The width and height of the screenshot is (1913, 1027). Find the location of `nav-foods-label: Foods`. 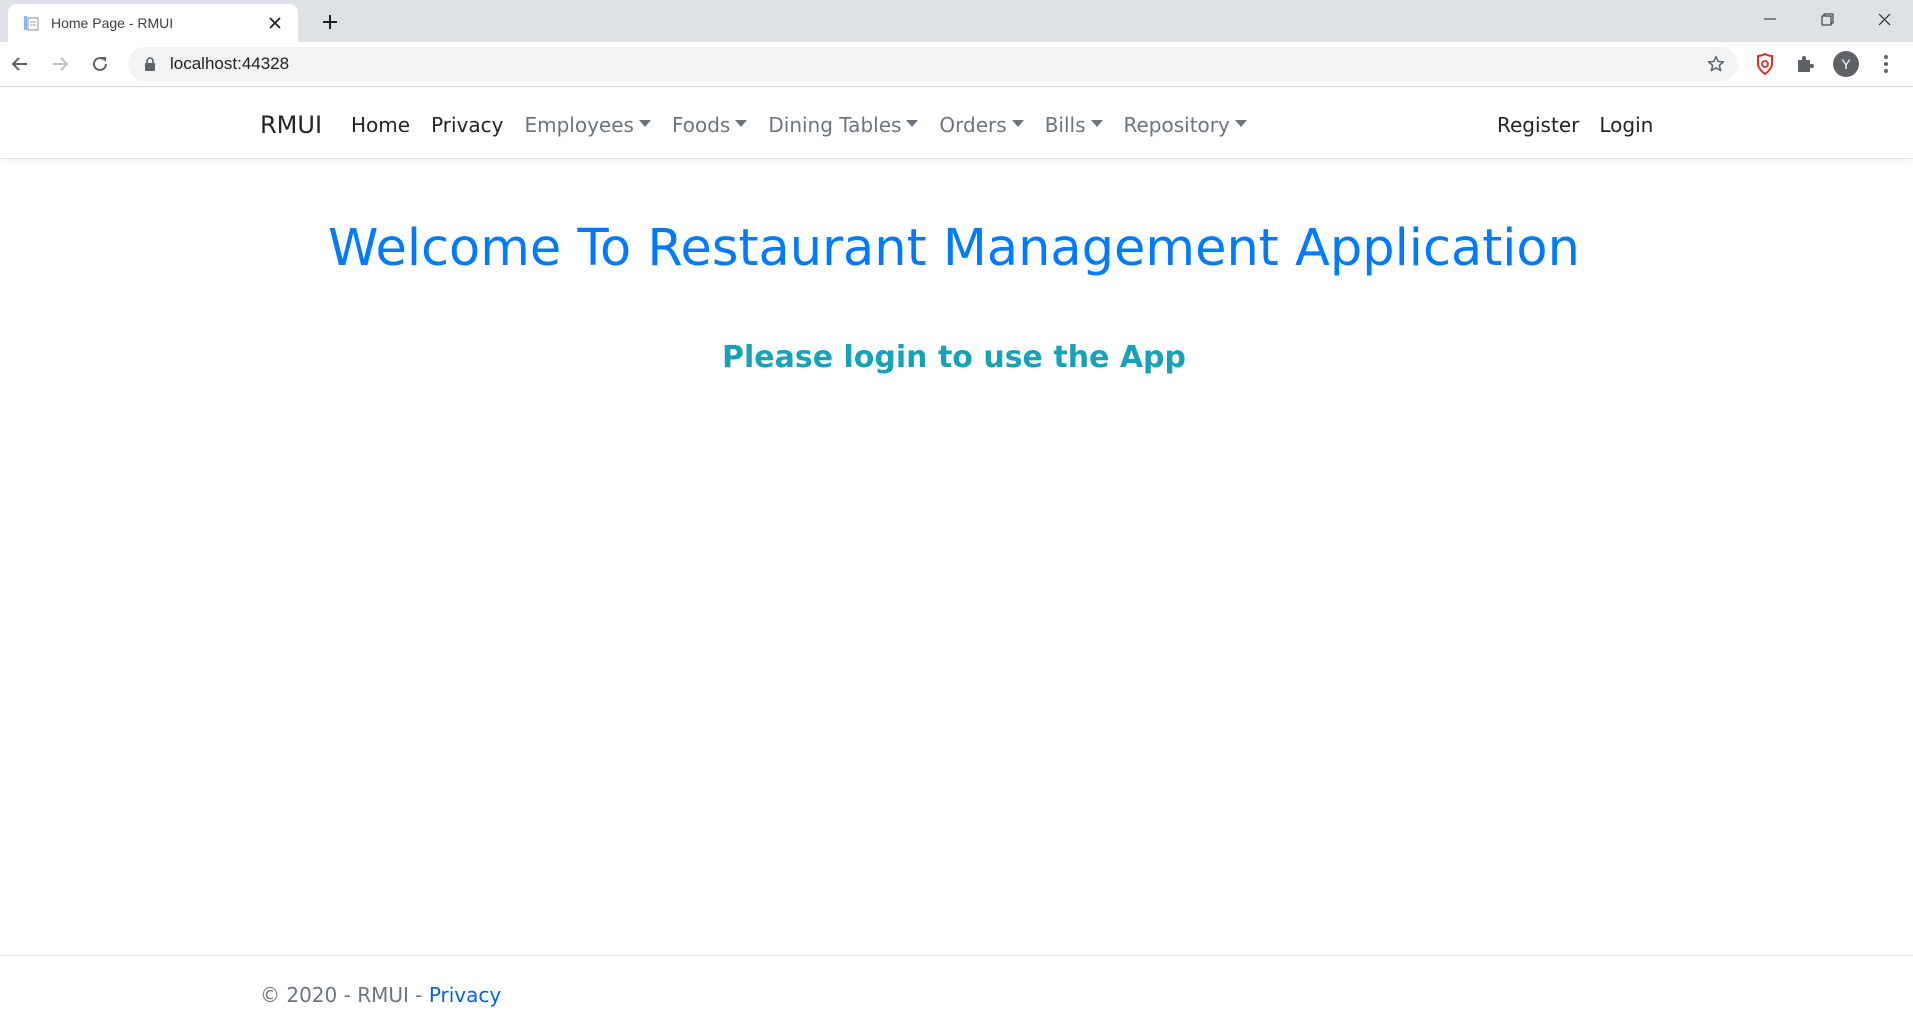

nav-foods-label: Foods is located at coordinates (701, 125).